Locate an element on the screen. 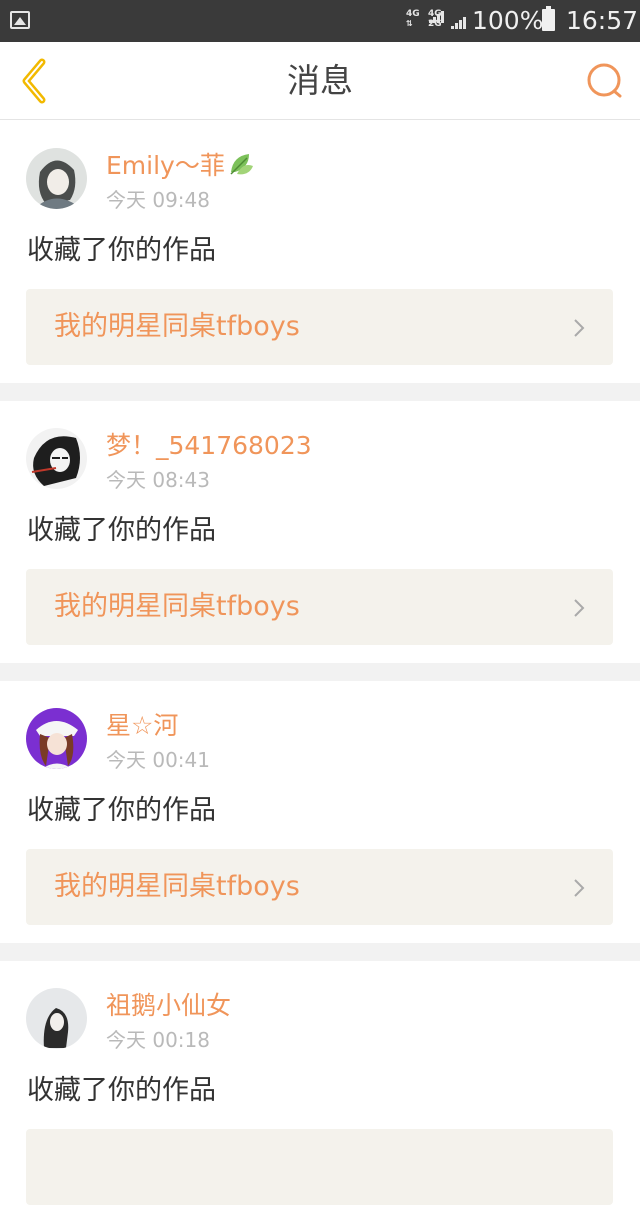 The height and width of the screenshot is (1223, 640). battery-icon is located at coordinates (548, 18).